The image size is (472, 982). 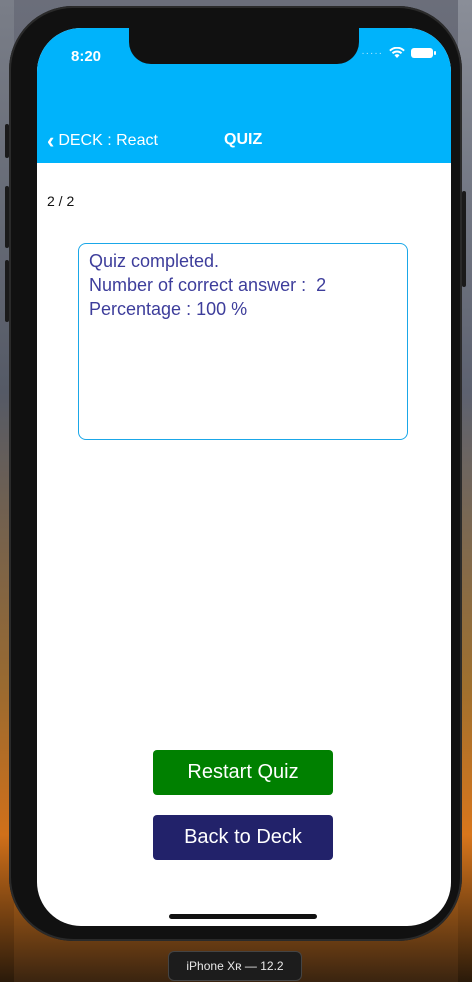 What do you see at coordinates (108, 140) in the screenshot?
I see `back-button-label: DECK : React` at bounding box center [108, 140].